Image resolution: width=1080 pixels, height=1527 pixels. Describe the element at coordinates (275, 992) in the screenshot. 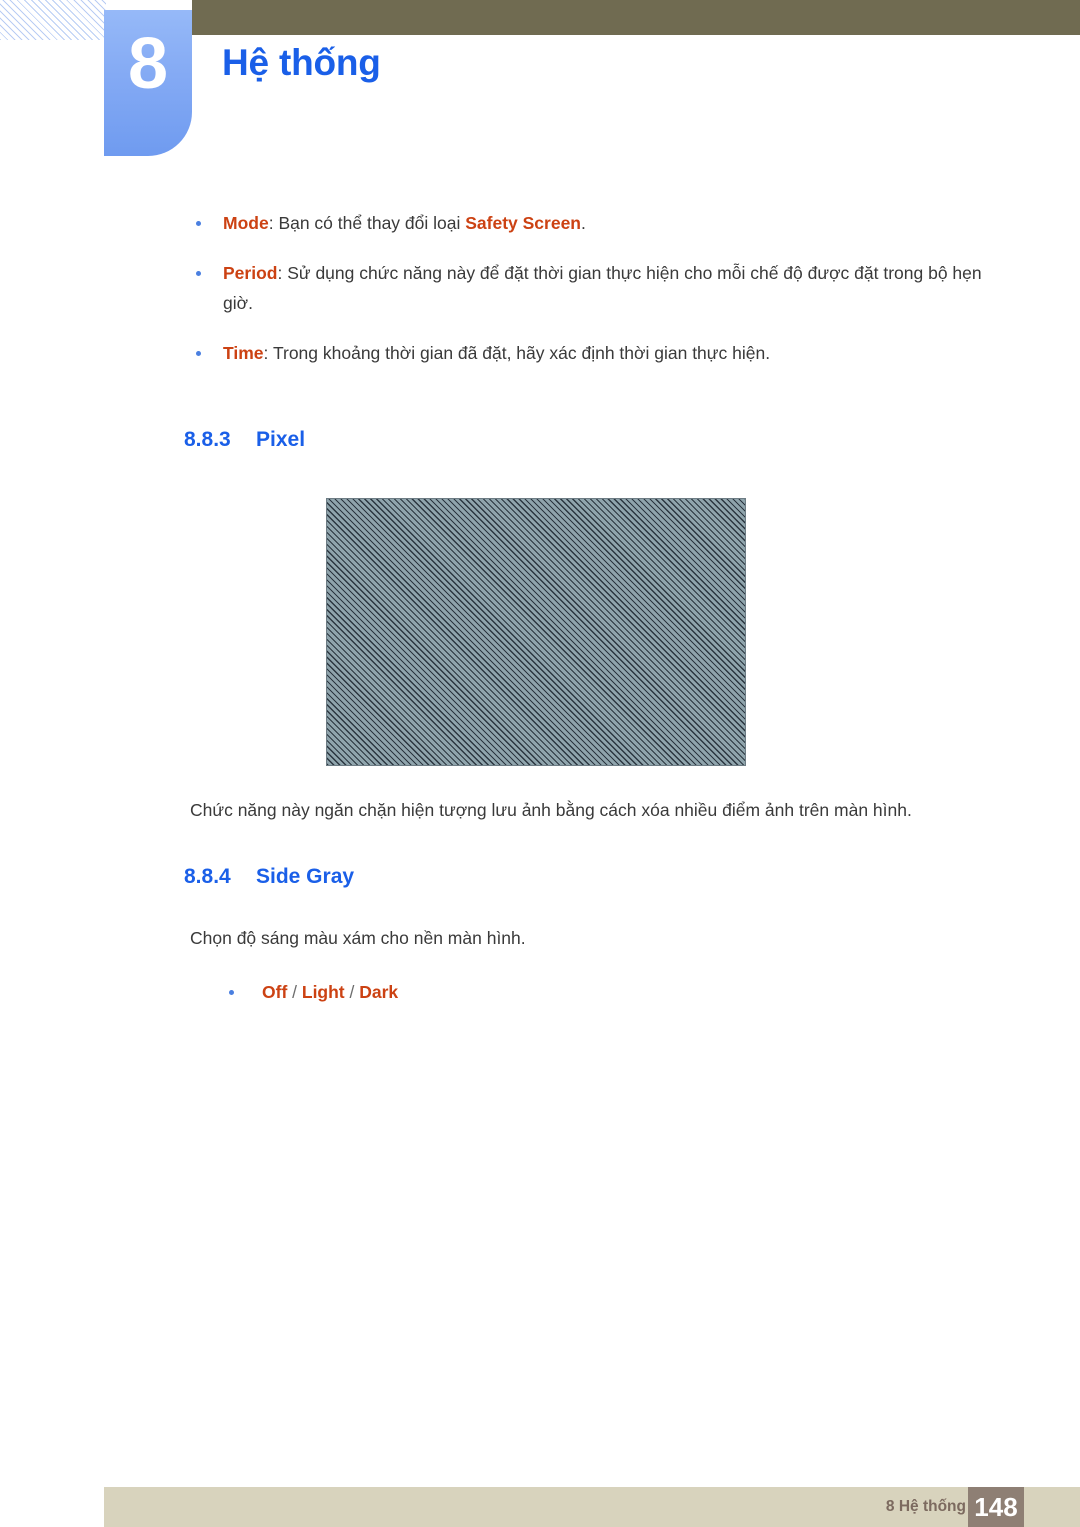

I see `option-off: Off` at that location.